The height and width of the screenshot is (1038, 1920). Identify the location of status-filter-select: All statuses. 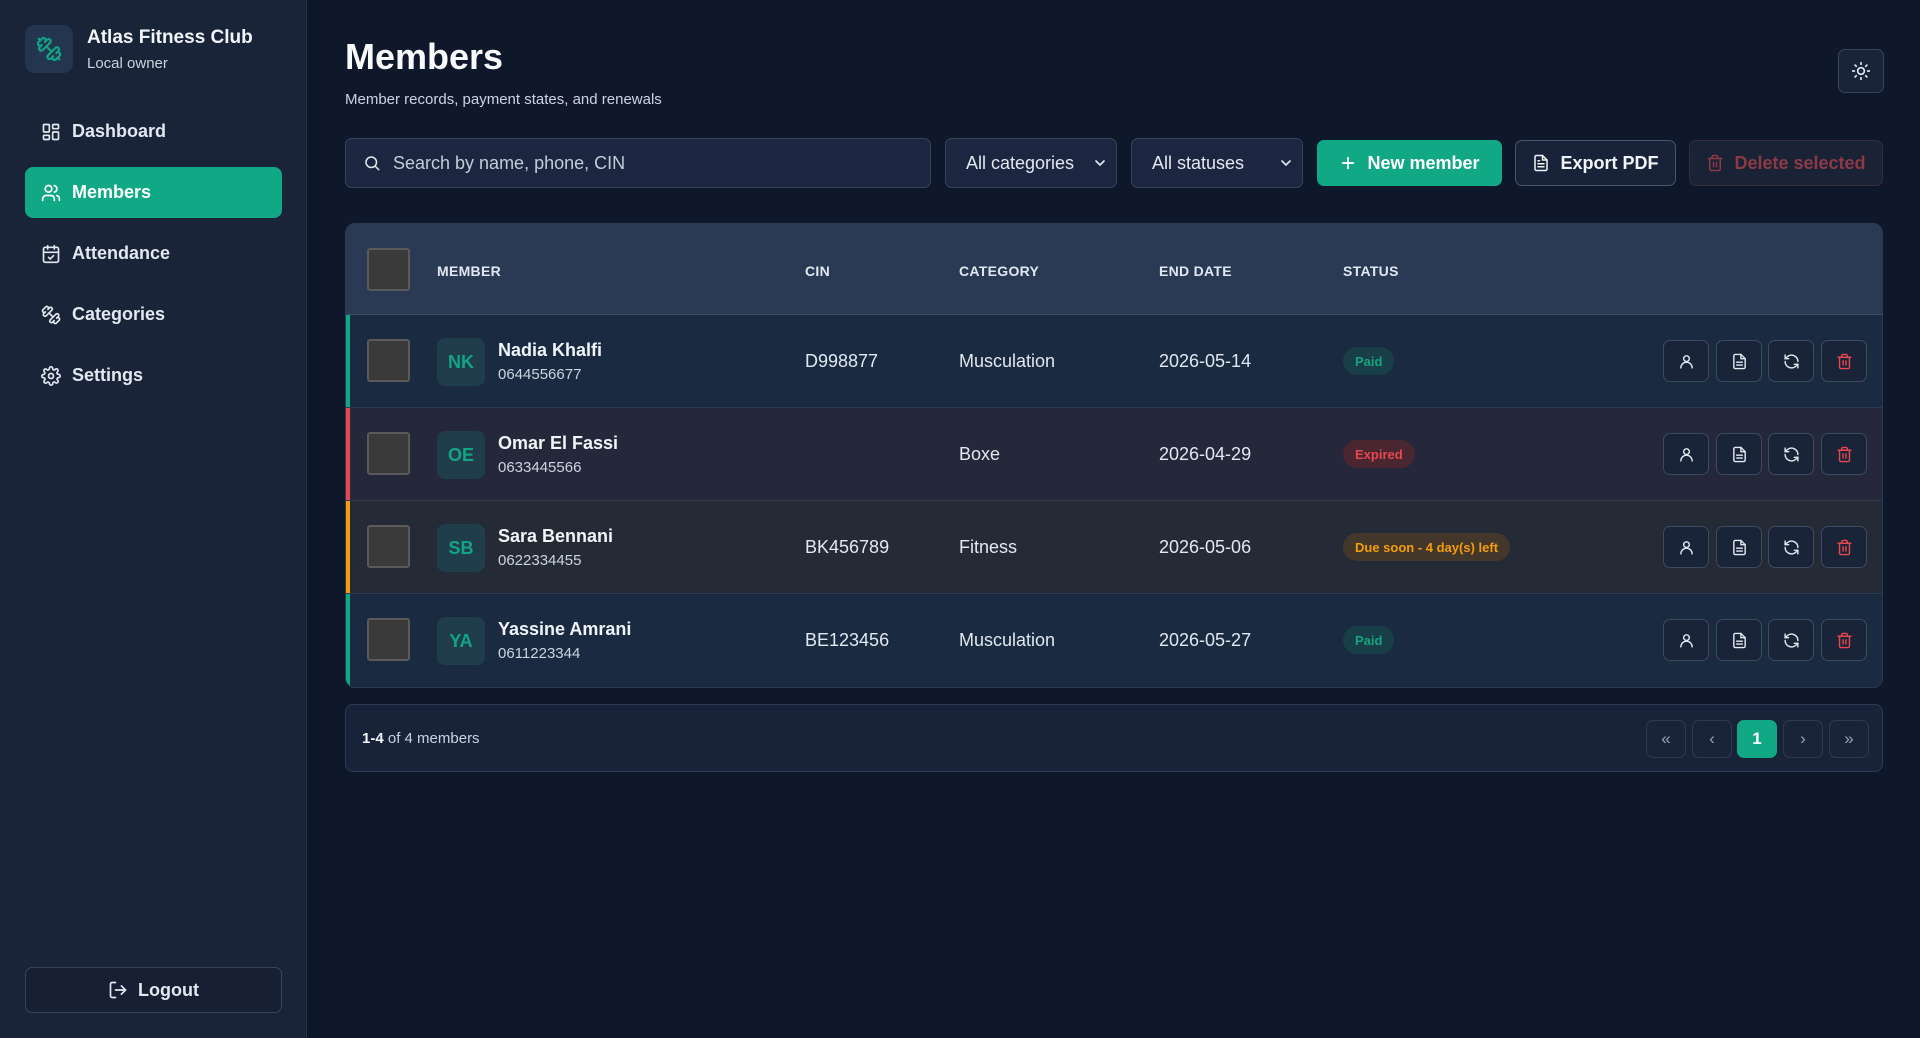
(1217, 163).